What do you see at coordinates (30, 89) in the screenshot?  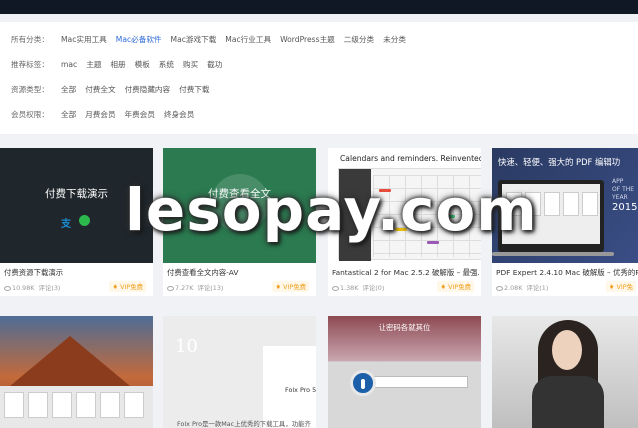 I see `filter-label: 资源类型：` at bounding box center [30, 89].